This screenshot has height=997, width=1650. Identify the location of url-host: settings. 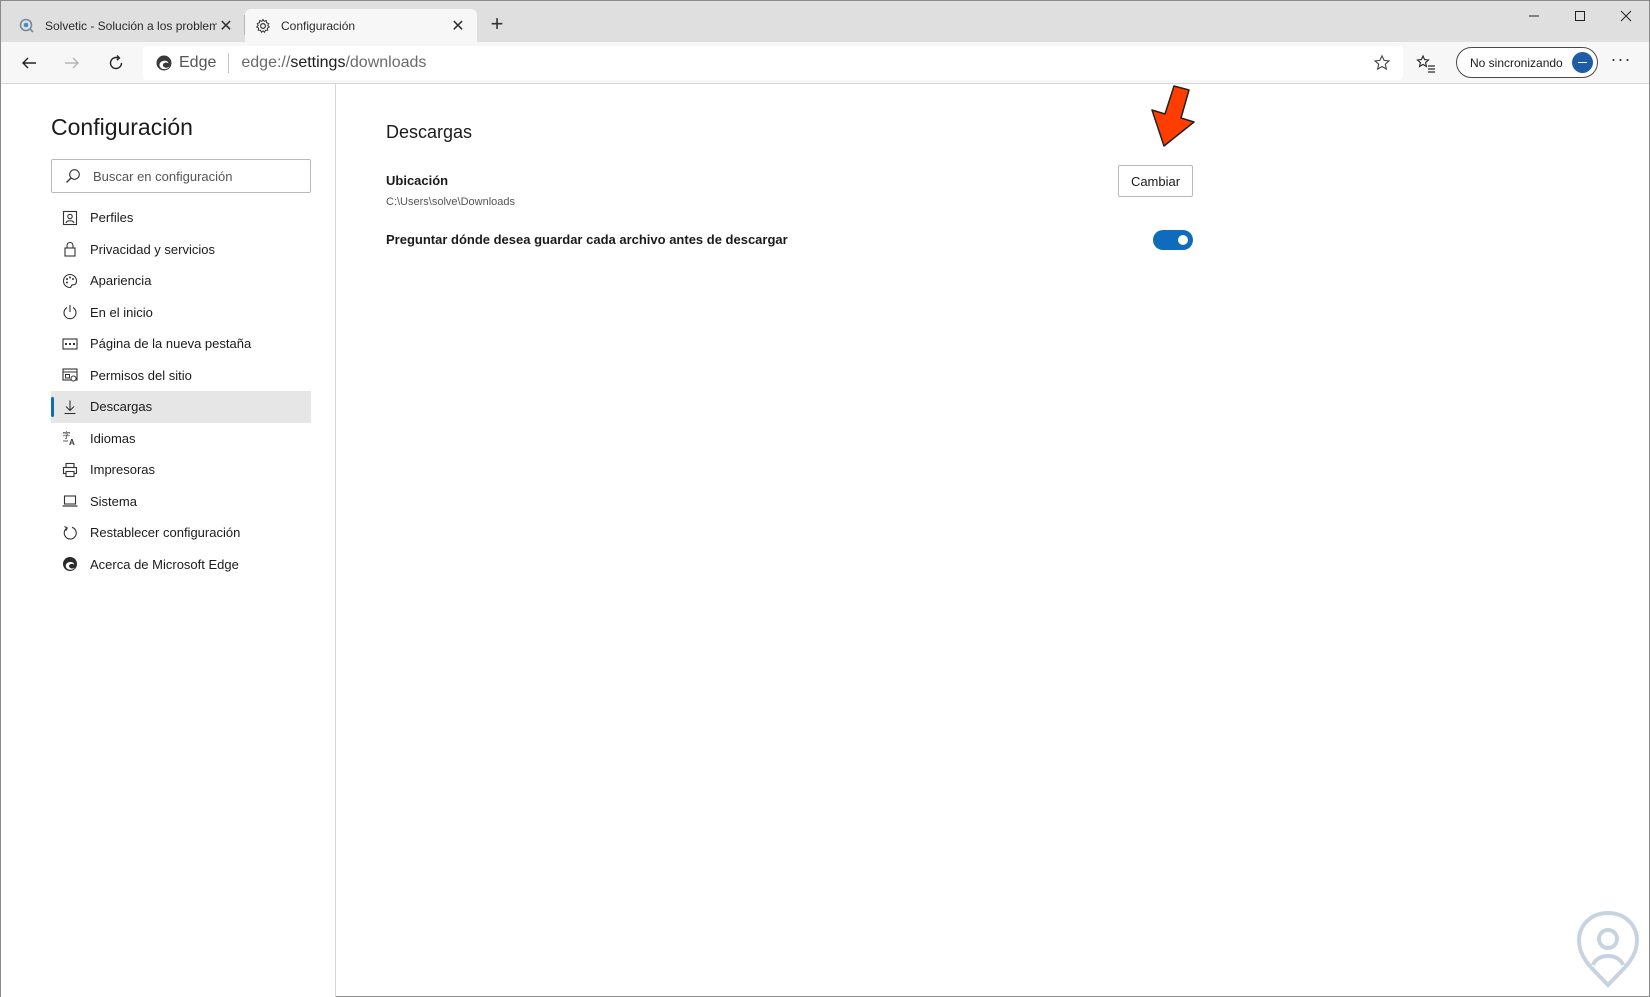
(318, 62).